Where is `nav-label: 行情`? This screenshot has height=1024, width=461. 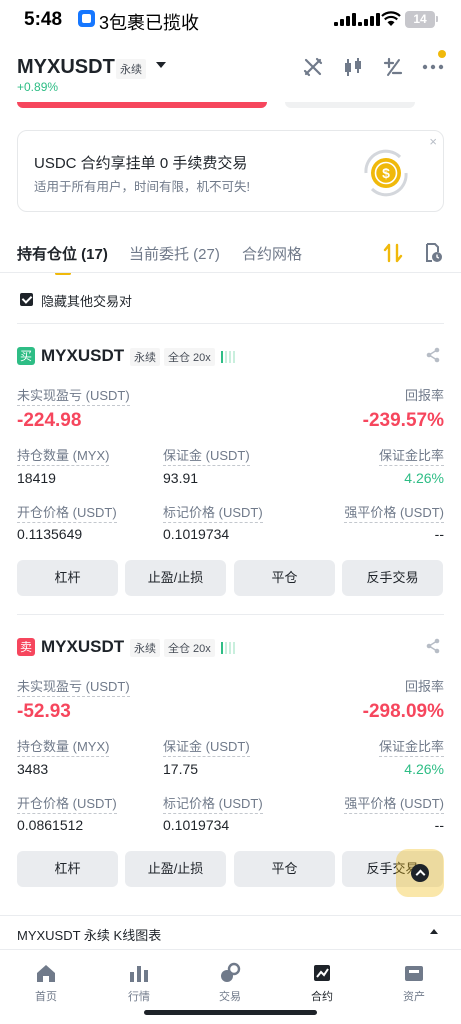 nav-label: 行情 is located at coordinates (139, 997).